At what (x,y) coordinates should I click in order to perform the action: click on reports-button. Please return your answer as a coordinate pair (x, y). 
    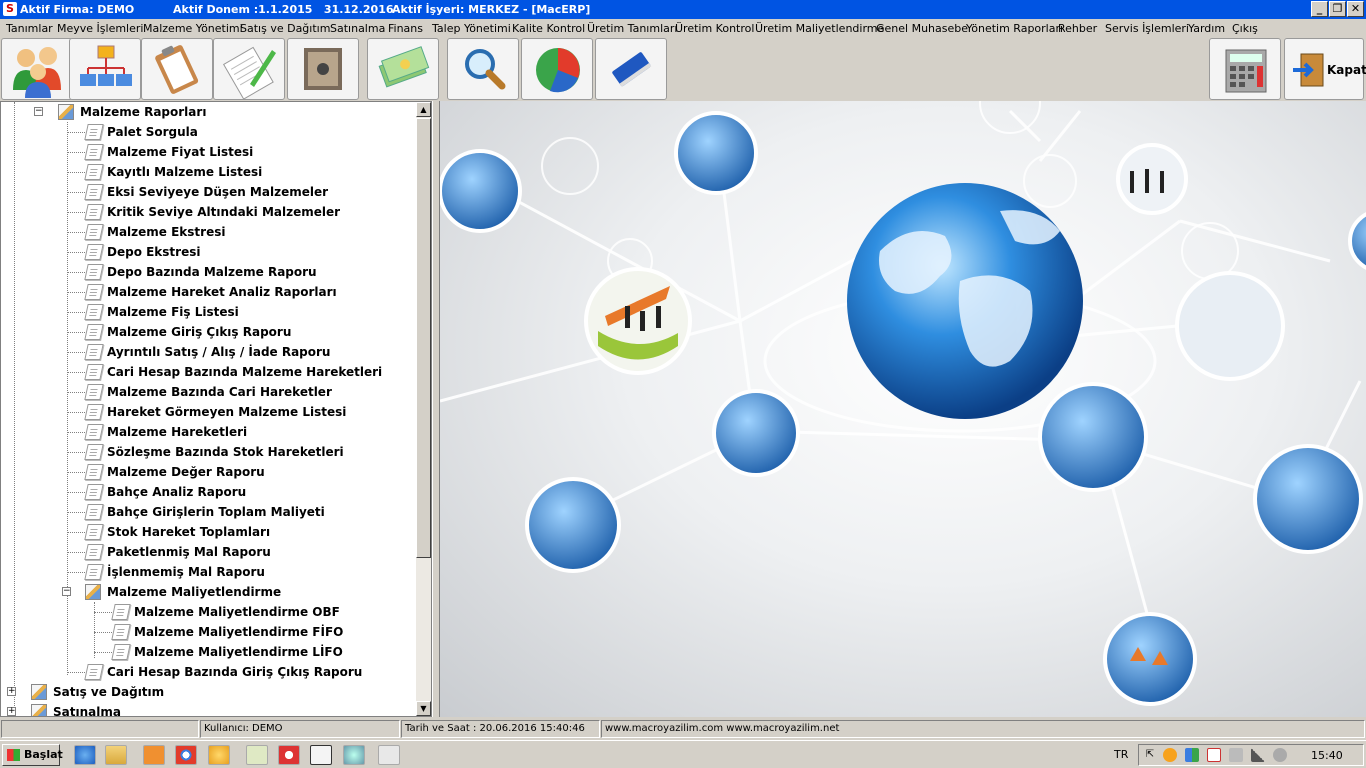
    Looking at the image, I should click on (557, 69).